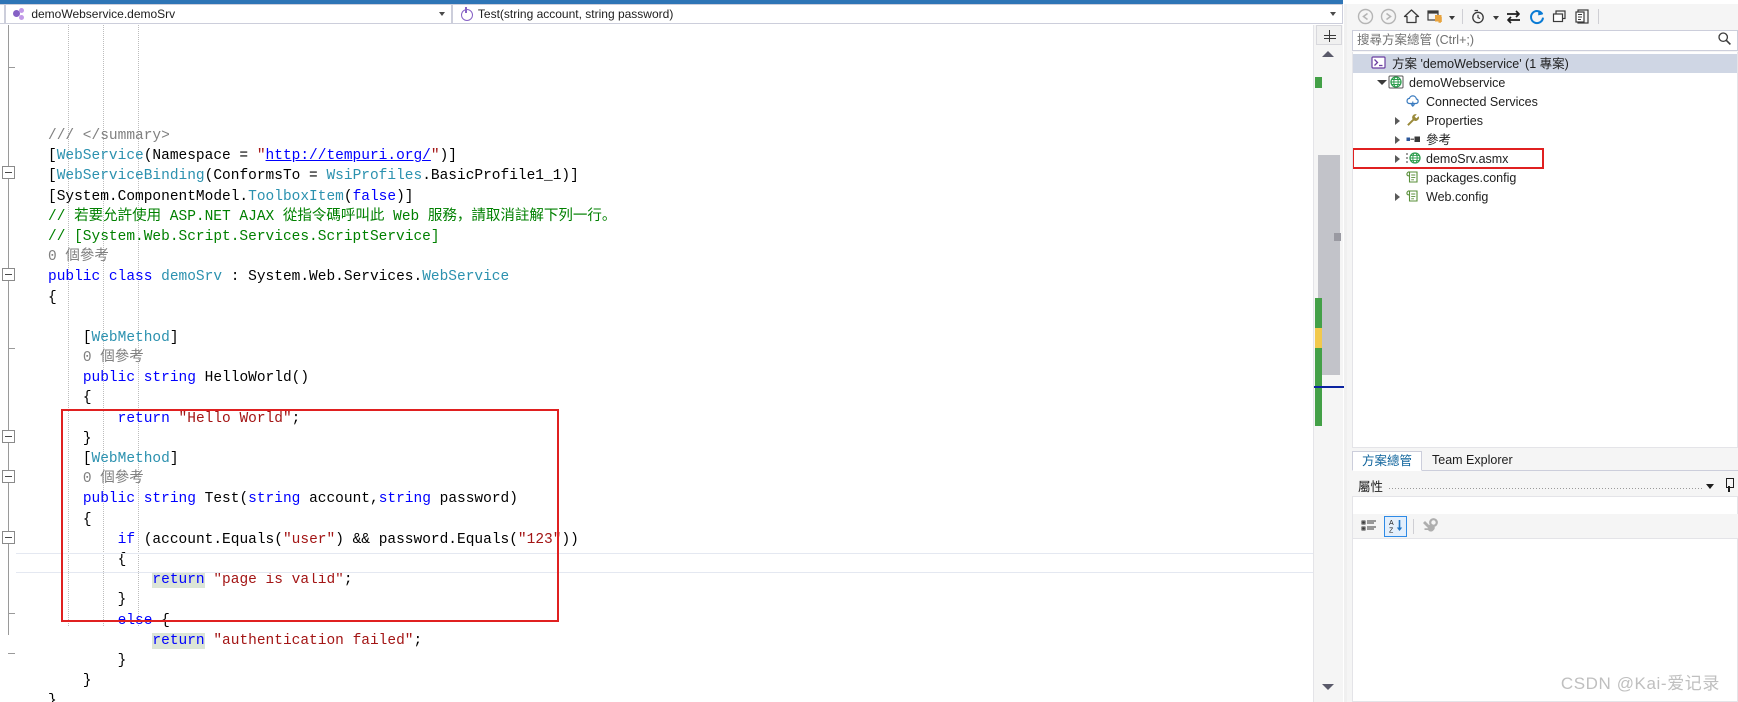 The height and width of the screenshot is (702, 1738). What do you see at coordinates (664, 378) in the screenshot?
I see `code-line: public string HelloWorld()` at bounding box center [664, 378].